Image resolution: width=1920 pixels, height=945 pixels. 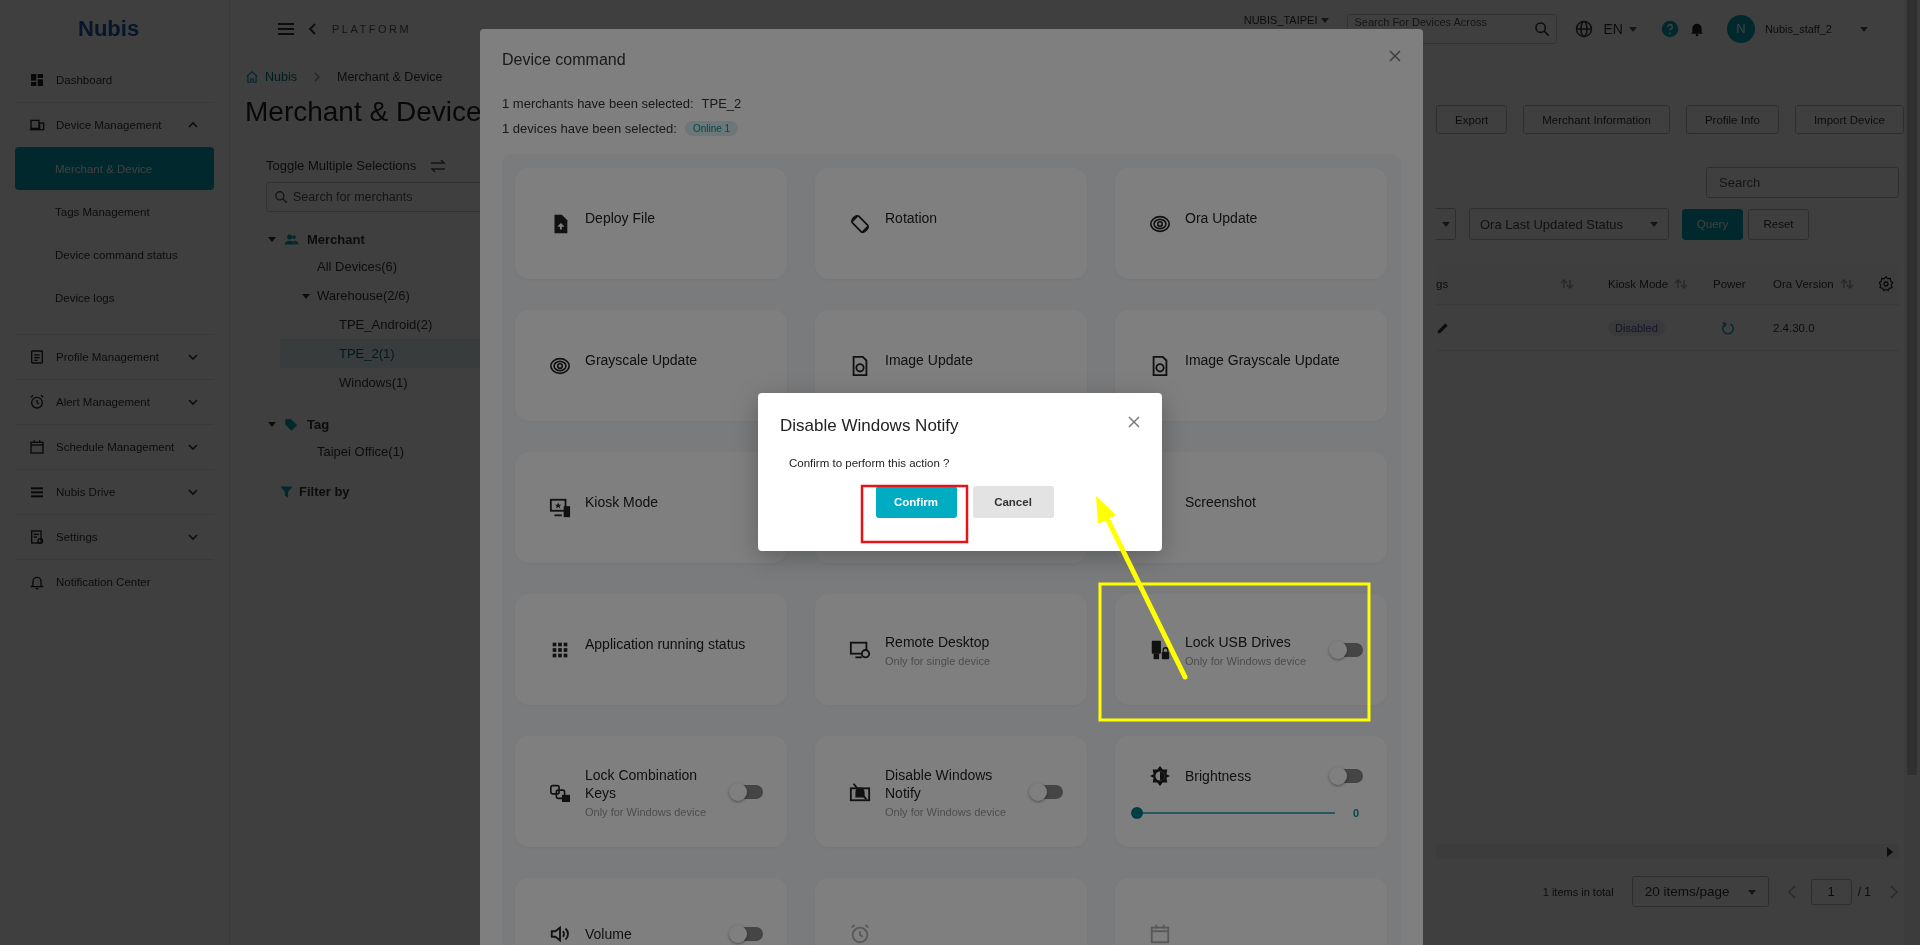 I want to click on rotate-icon, so click(x=860, y=223).